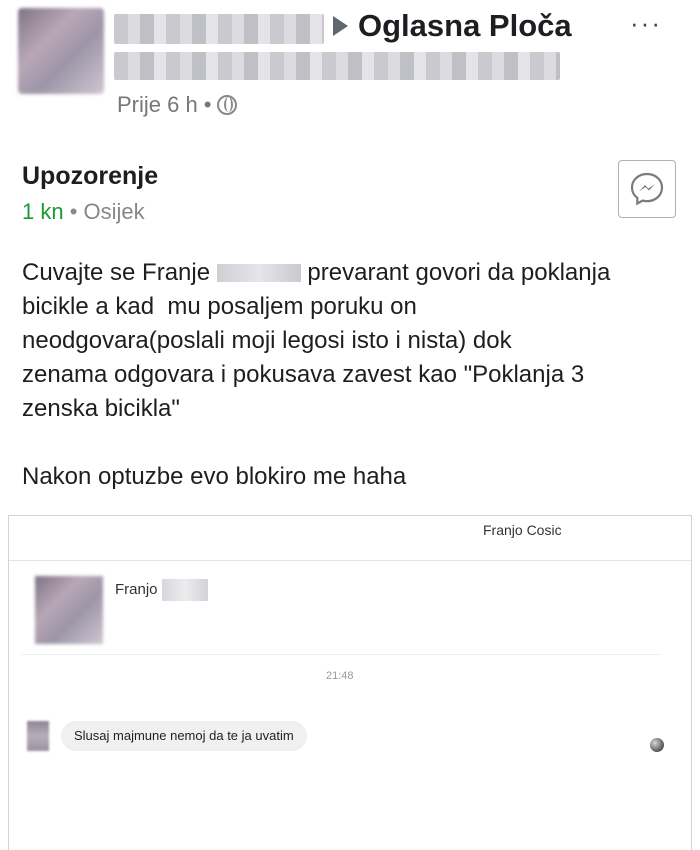 The image size is (700, 850). What do you see at coordinates (43, 211) in the screenshot?
I see `listing-price: 1 kn` at bounding box center [43, 211].